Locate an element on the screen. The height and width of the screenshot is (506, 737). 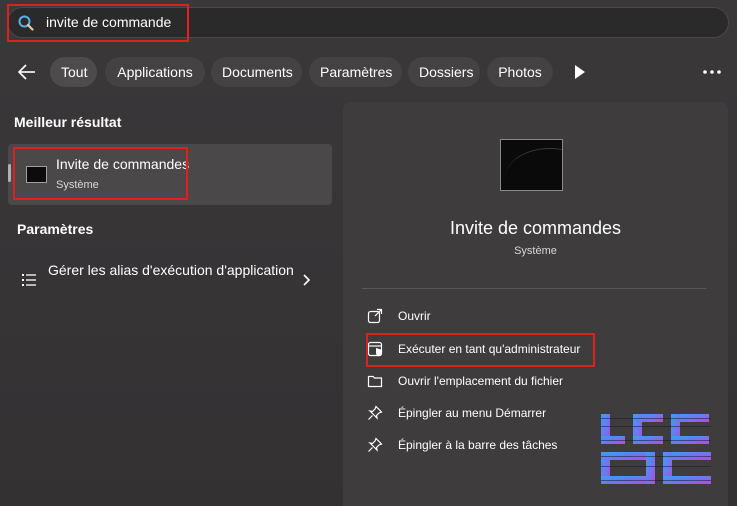
best-match-heading: Meilleur résultat is located at coordinates (68, 122).